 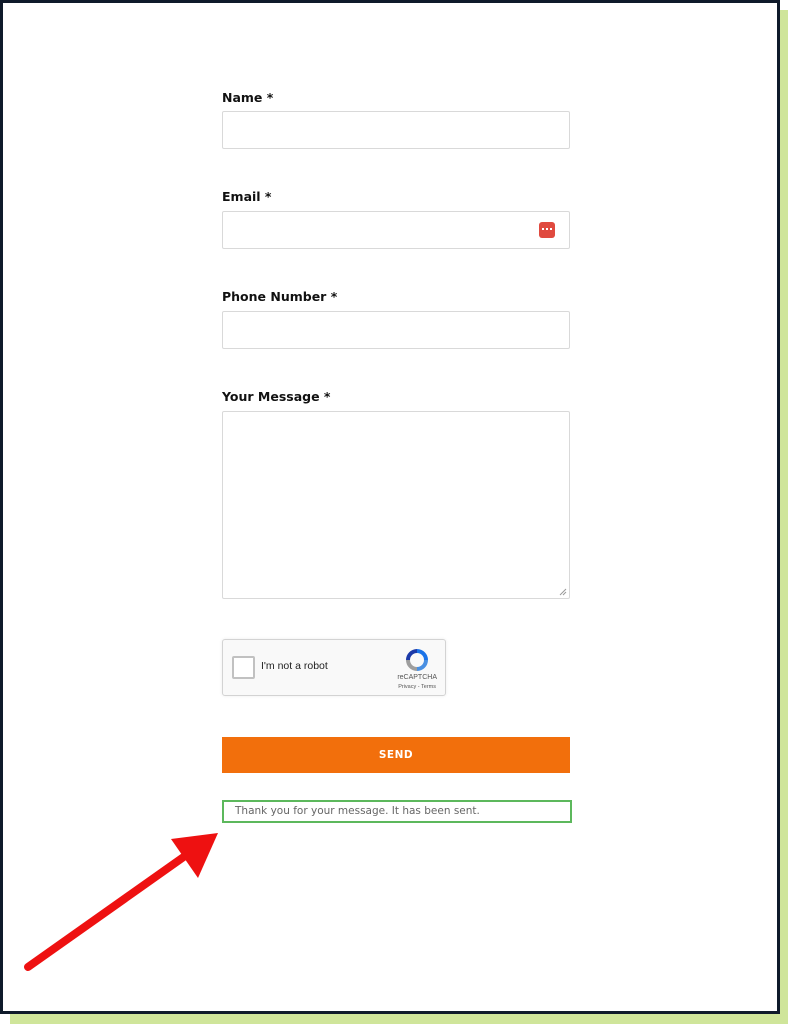 I want to click on email-label: Email *, so click(x=247, y=196).